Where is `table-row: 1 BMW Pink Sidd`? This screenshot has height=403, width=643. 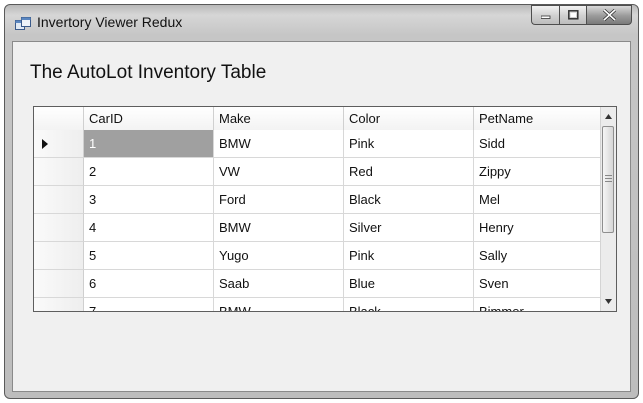
table-row: 1 BMW Pink Sidd is located at coordinates (319, 144).